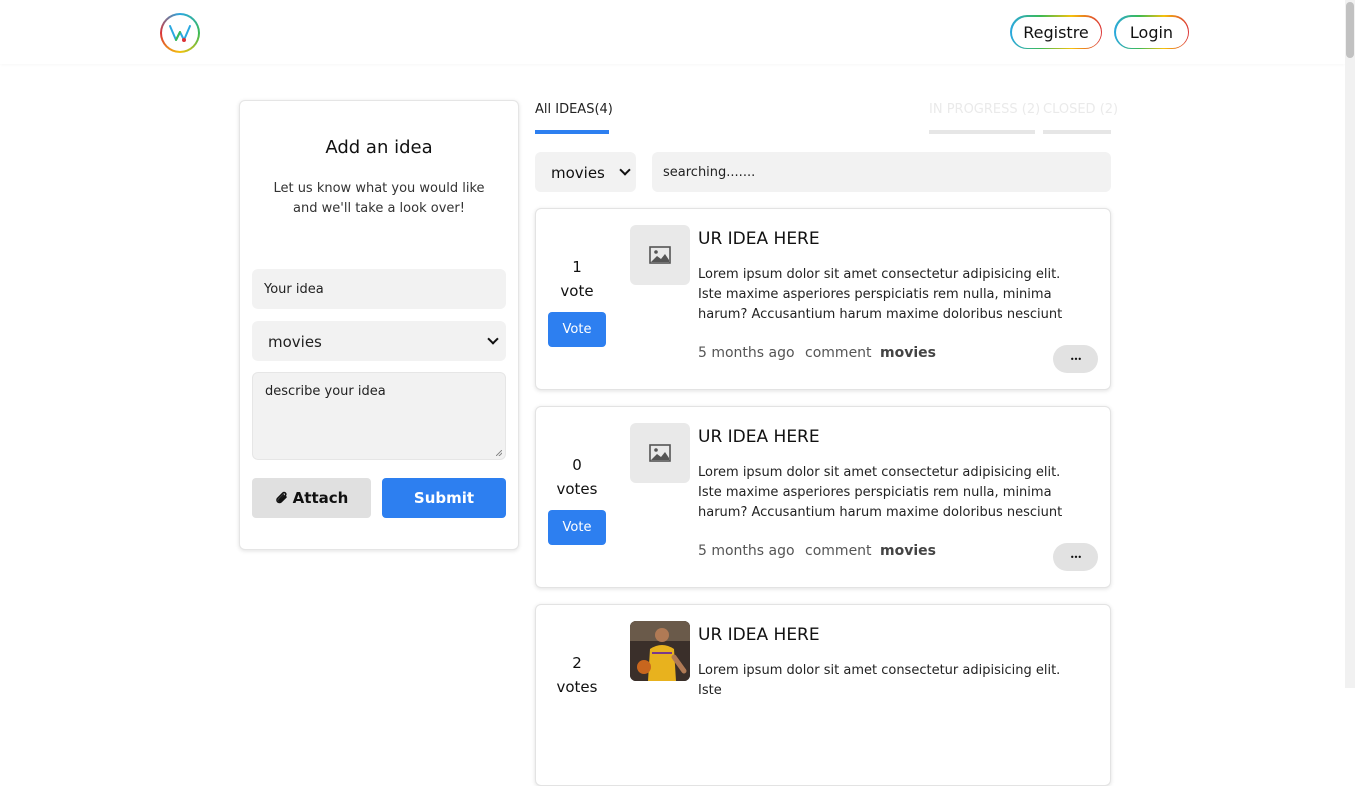 The image size is (1355, 786). What do you see at coordinates (578, 173) in the screenshot?
I see `filter-category-value: movies` at bounding box center [578, 173].